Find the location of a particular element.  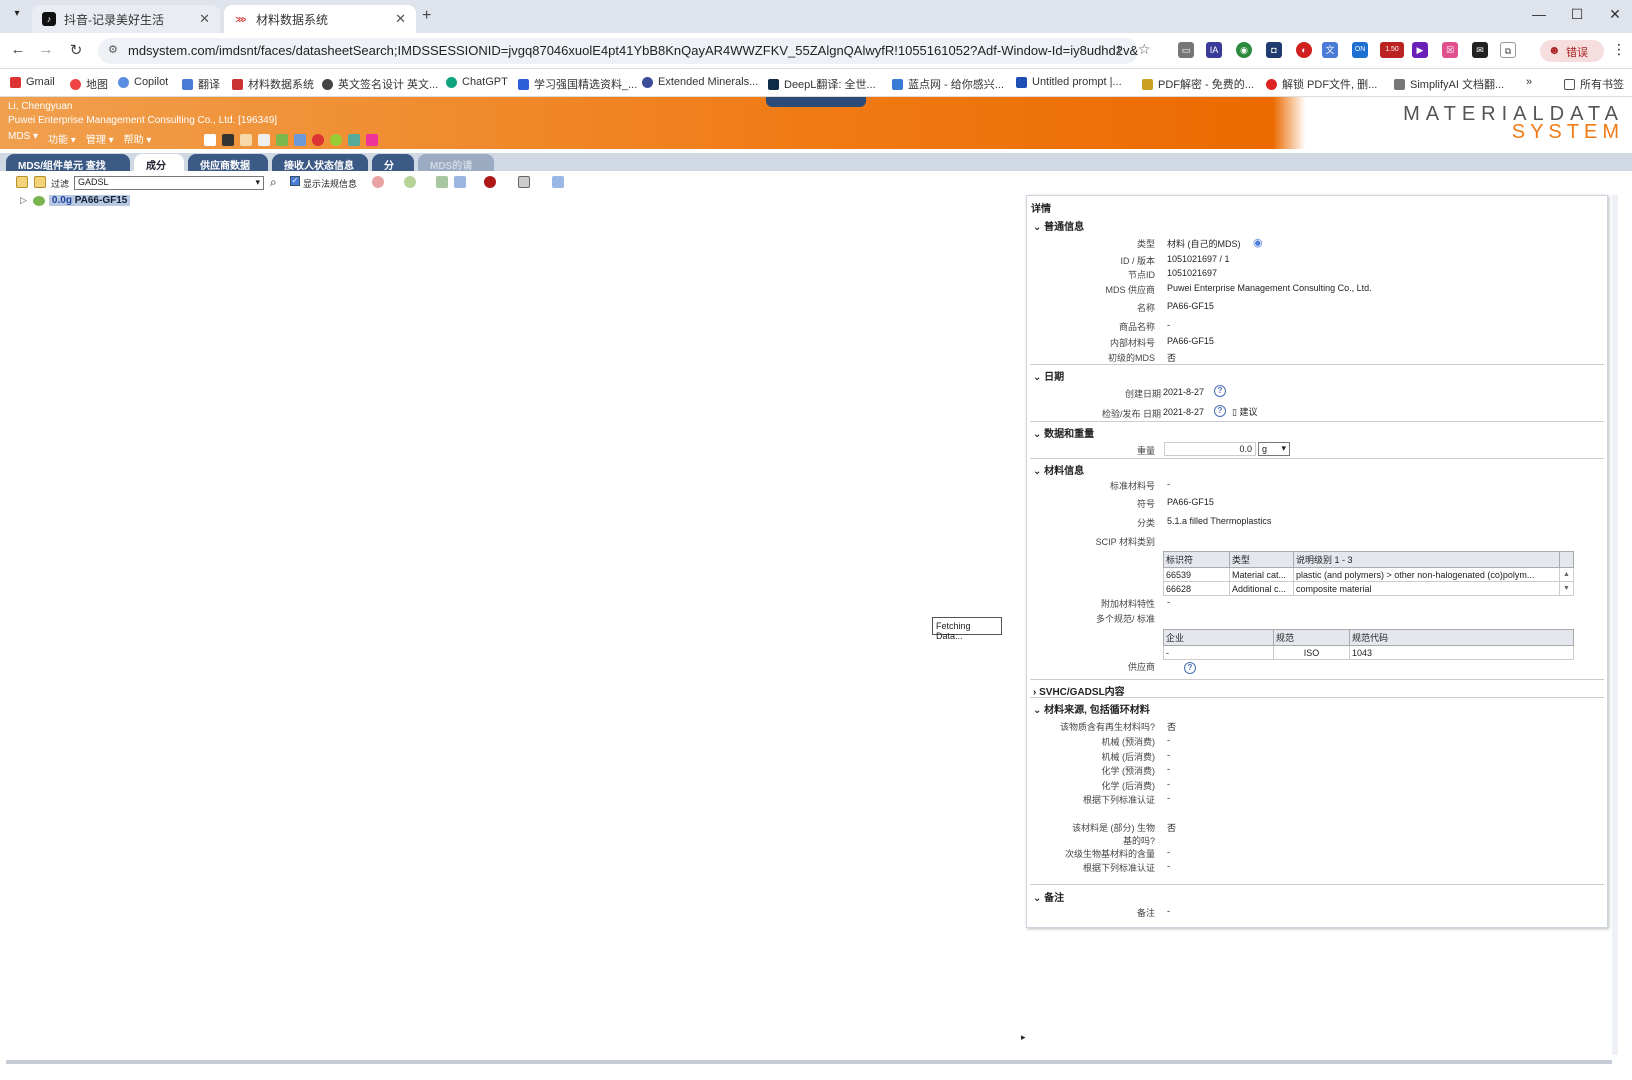

browser-menu-icon: ⋮ is located at coordinates (1619, 49).